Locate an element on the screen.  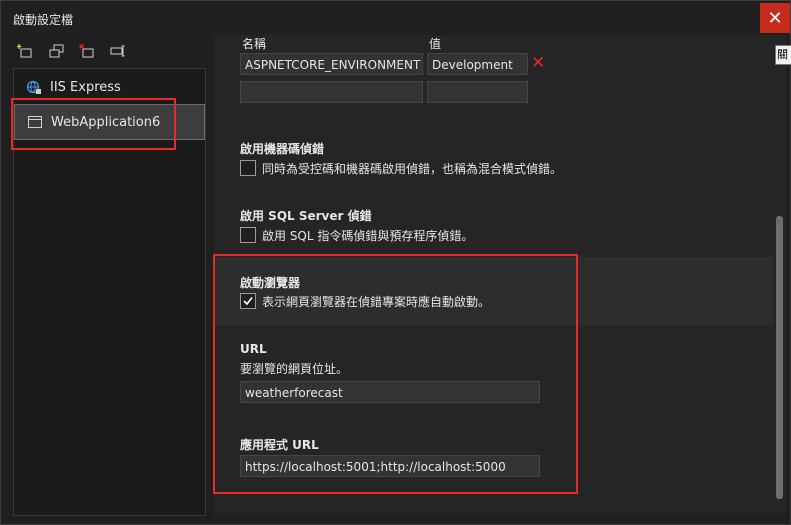
native-debug-title: 啟用機器碼偵錯 is located at coordinates (282, 149).